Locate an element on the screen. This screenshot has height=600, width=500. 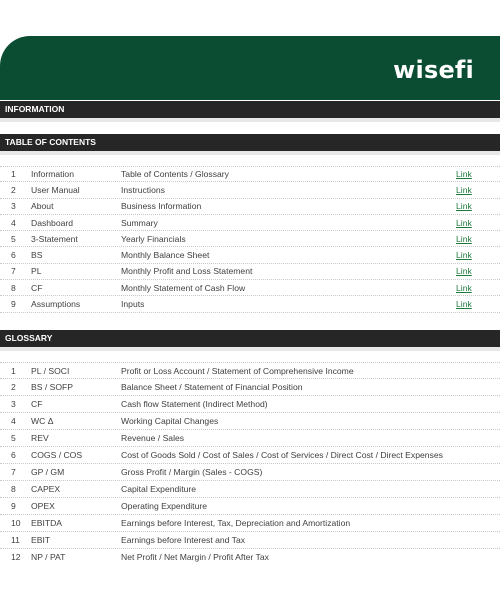
toc-row: 4 Dashboard Summary Link is located at coordinates (250, 223).